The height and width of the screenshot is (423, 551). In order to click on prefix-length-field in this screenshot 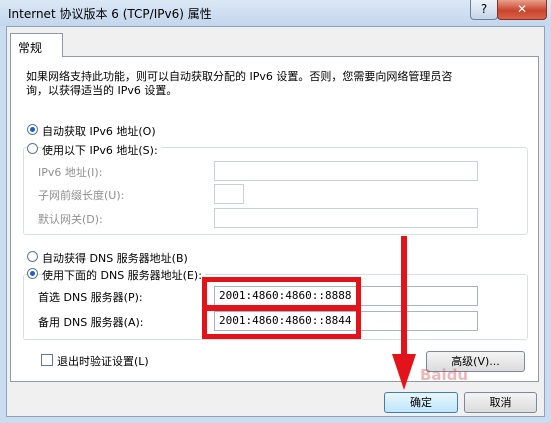, I will do `click(229, 194)`.